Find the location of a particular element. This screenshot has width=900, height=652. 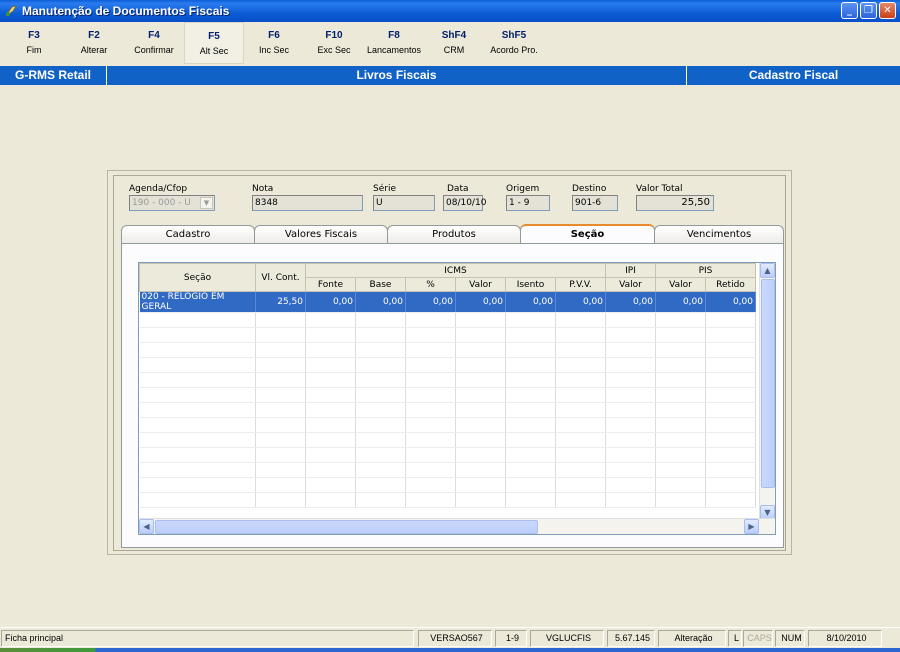

agenda-field: Agenda/Cfop 190 - 000 - U ▼ is located at coordinates (172, 197).